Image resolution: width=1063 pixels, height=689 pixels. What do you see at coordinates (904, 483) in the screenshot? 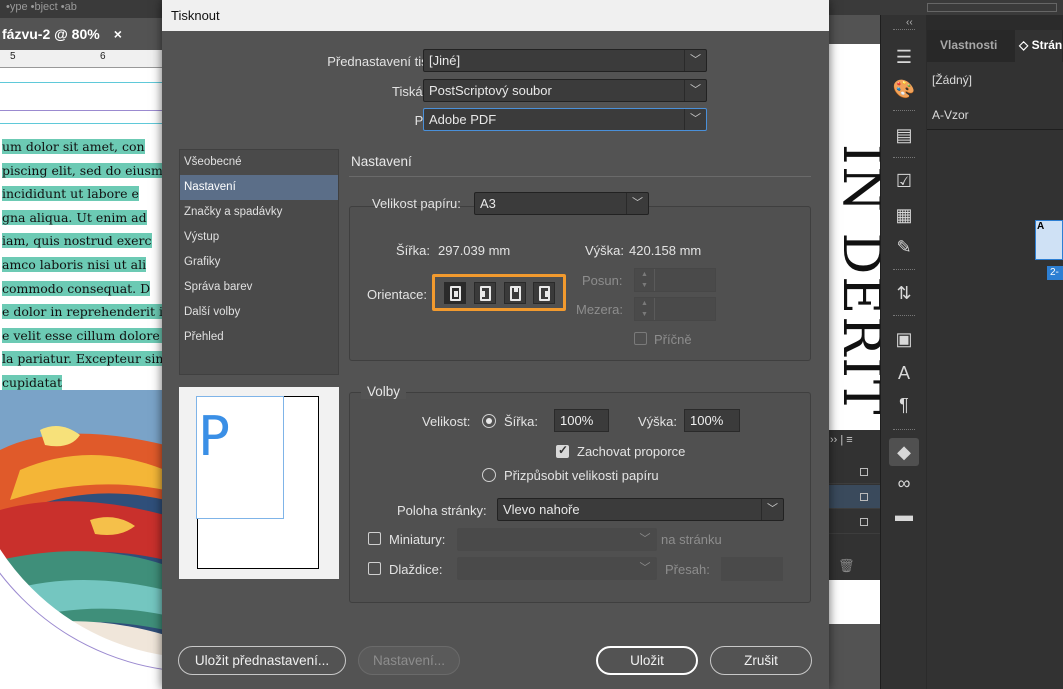
I see `link-icon: ∞` at bounding box center [904, 483].